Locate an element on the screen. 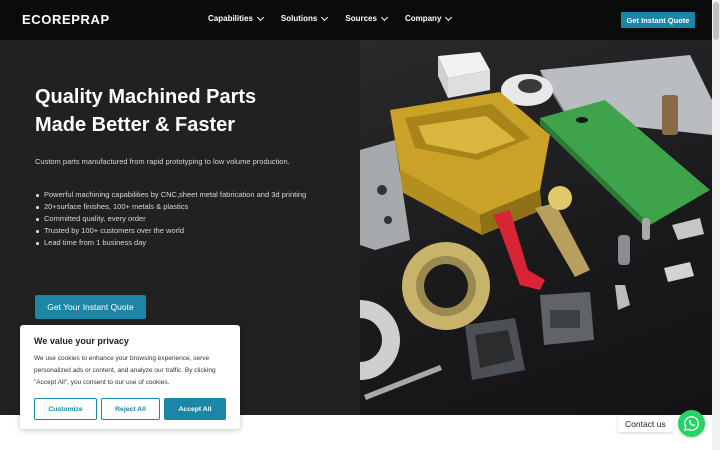  brass-cylinder-part is located at coordinates (670, 115).